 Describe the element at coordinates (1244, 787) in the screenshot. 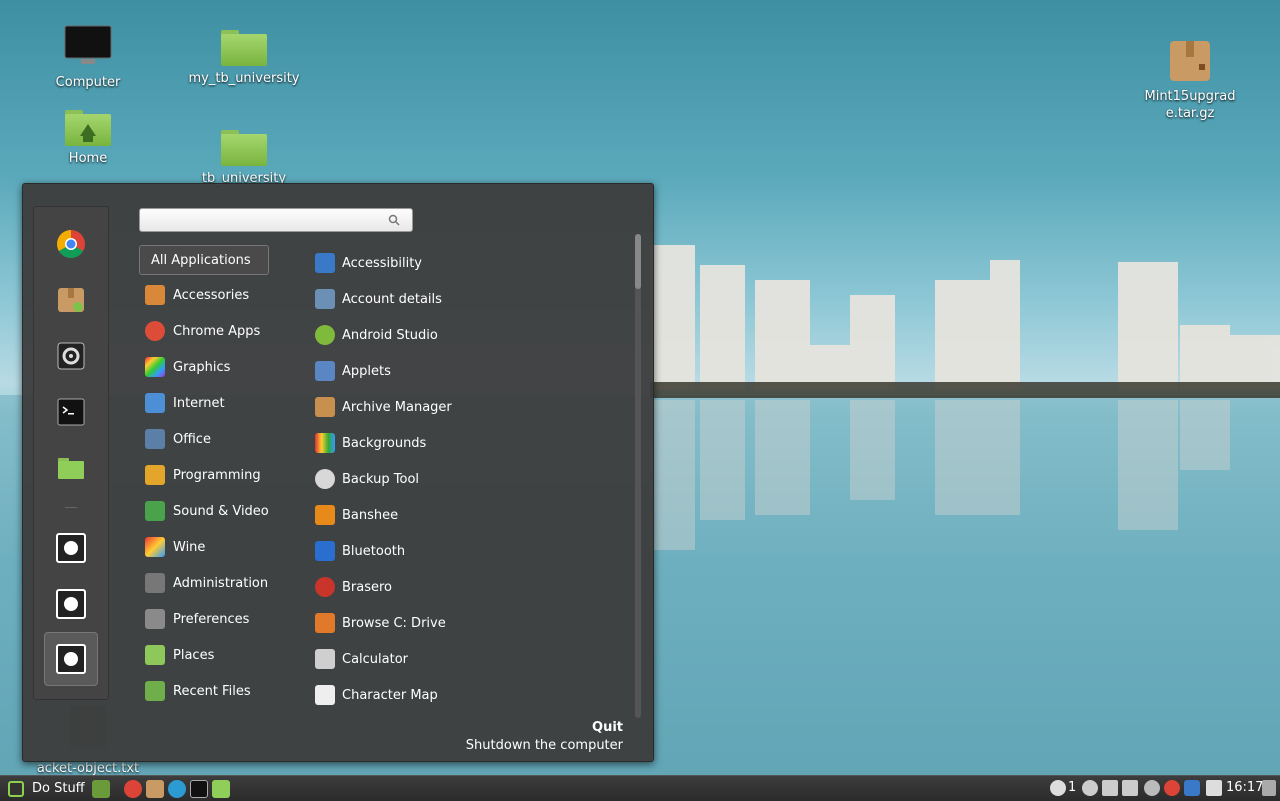

I see `clock: 16:17` at that location.